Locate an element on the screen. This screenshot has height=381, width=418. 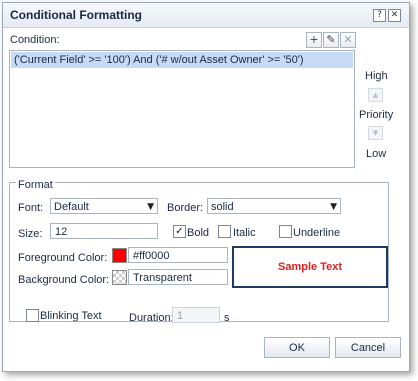
blinking-text-label: Blinking Text is located at coordinates (71, 316).